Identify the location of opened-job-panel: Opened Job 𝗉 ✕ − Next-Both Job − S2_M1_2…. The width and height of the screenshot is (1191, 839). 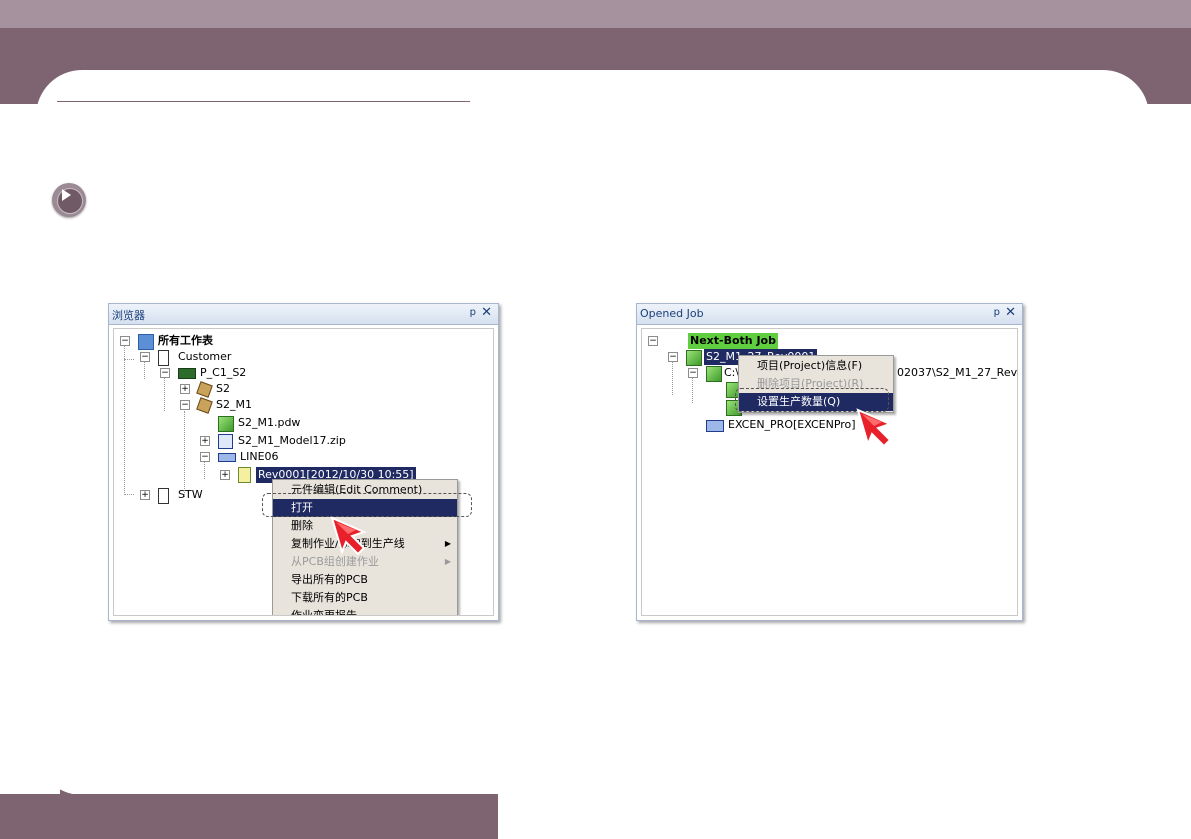
(829, 462).